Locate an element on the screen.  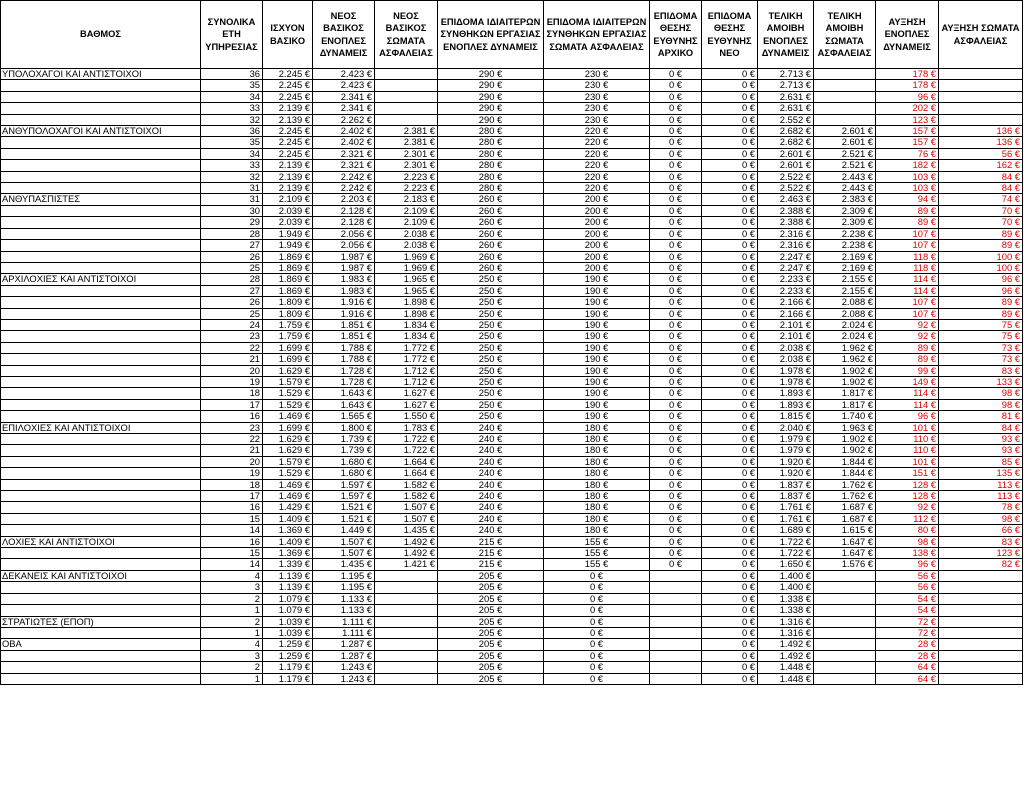
new-basic-security-cell: 1.969 € is located at coordinates (406, 268).